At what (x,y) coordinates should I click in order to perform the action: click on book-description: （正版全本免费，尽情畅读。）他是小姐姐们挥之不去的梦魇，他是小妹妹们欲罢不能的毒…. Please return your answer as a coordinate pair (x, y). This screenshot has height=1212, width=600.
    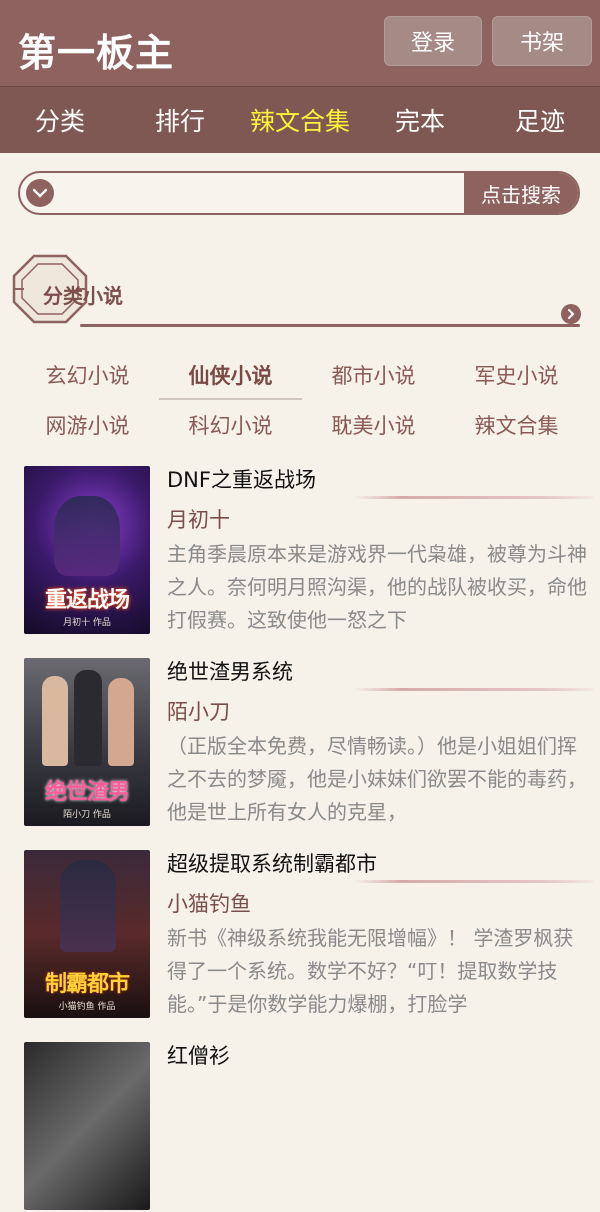
    Looking at the image, I should click on (377, 779).